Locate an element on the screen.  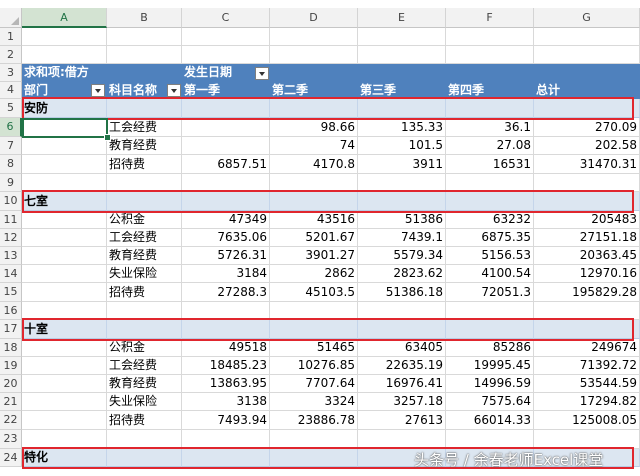
group-name: 安防 is located at coordinates (64, 108).